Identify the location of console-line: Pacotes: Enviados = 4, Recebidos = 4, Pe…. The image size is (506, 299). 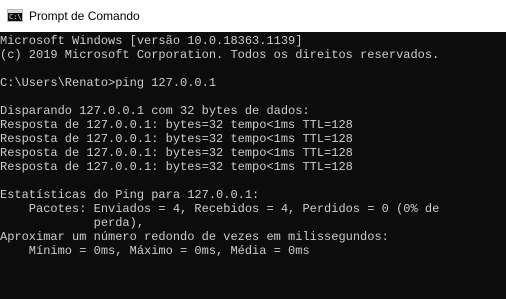
(220, 209).